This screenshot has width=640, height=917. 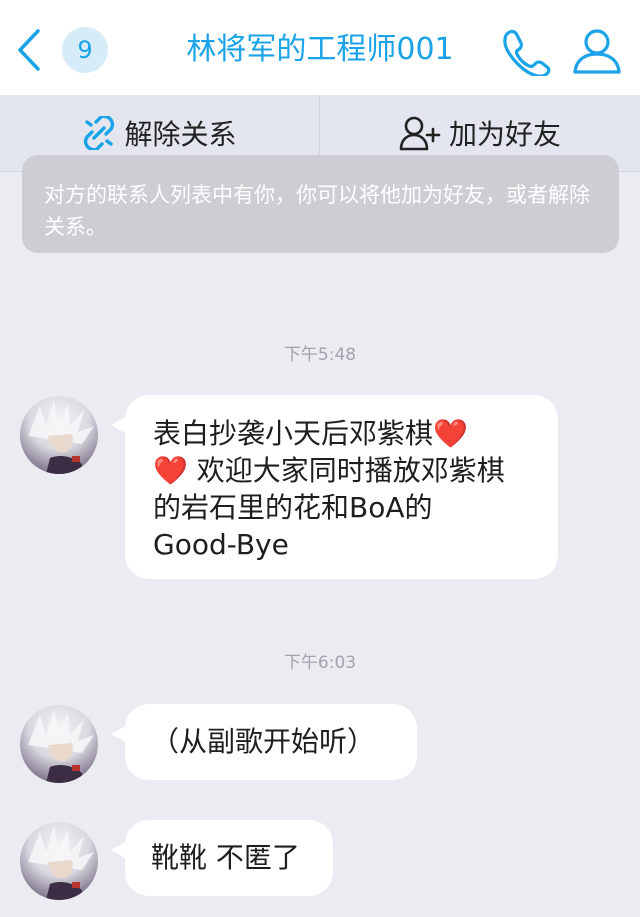 I want to click on back-chevron-icon, so click(x=29, y=50).